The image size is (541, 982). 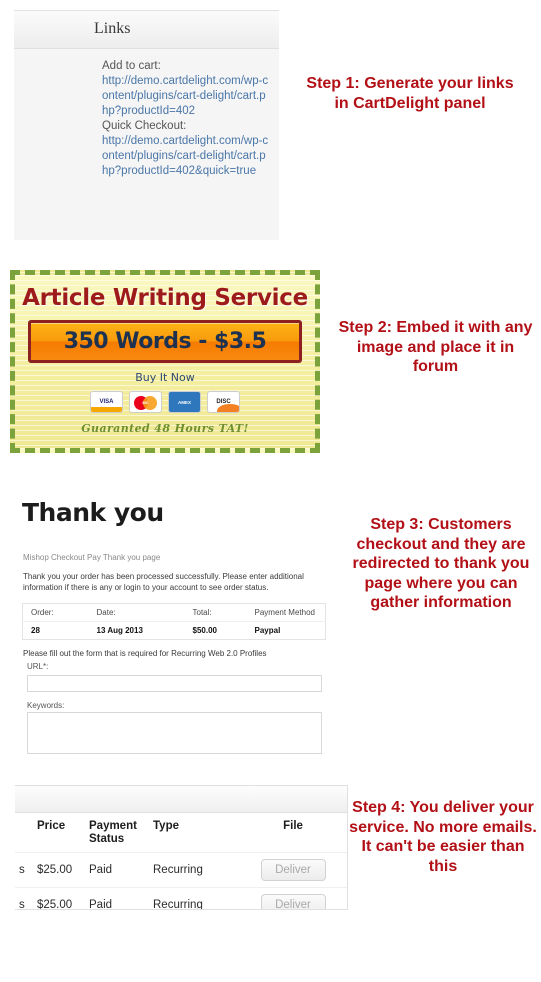 I want to click on thank-you-subtitle: Mishop Checkout Pay Thank you page, so click(x=92, y=557).